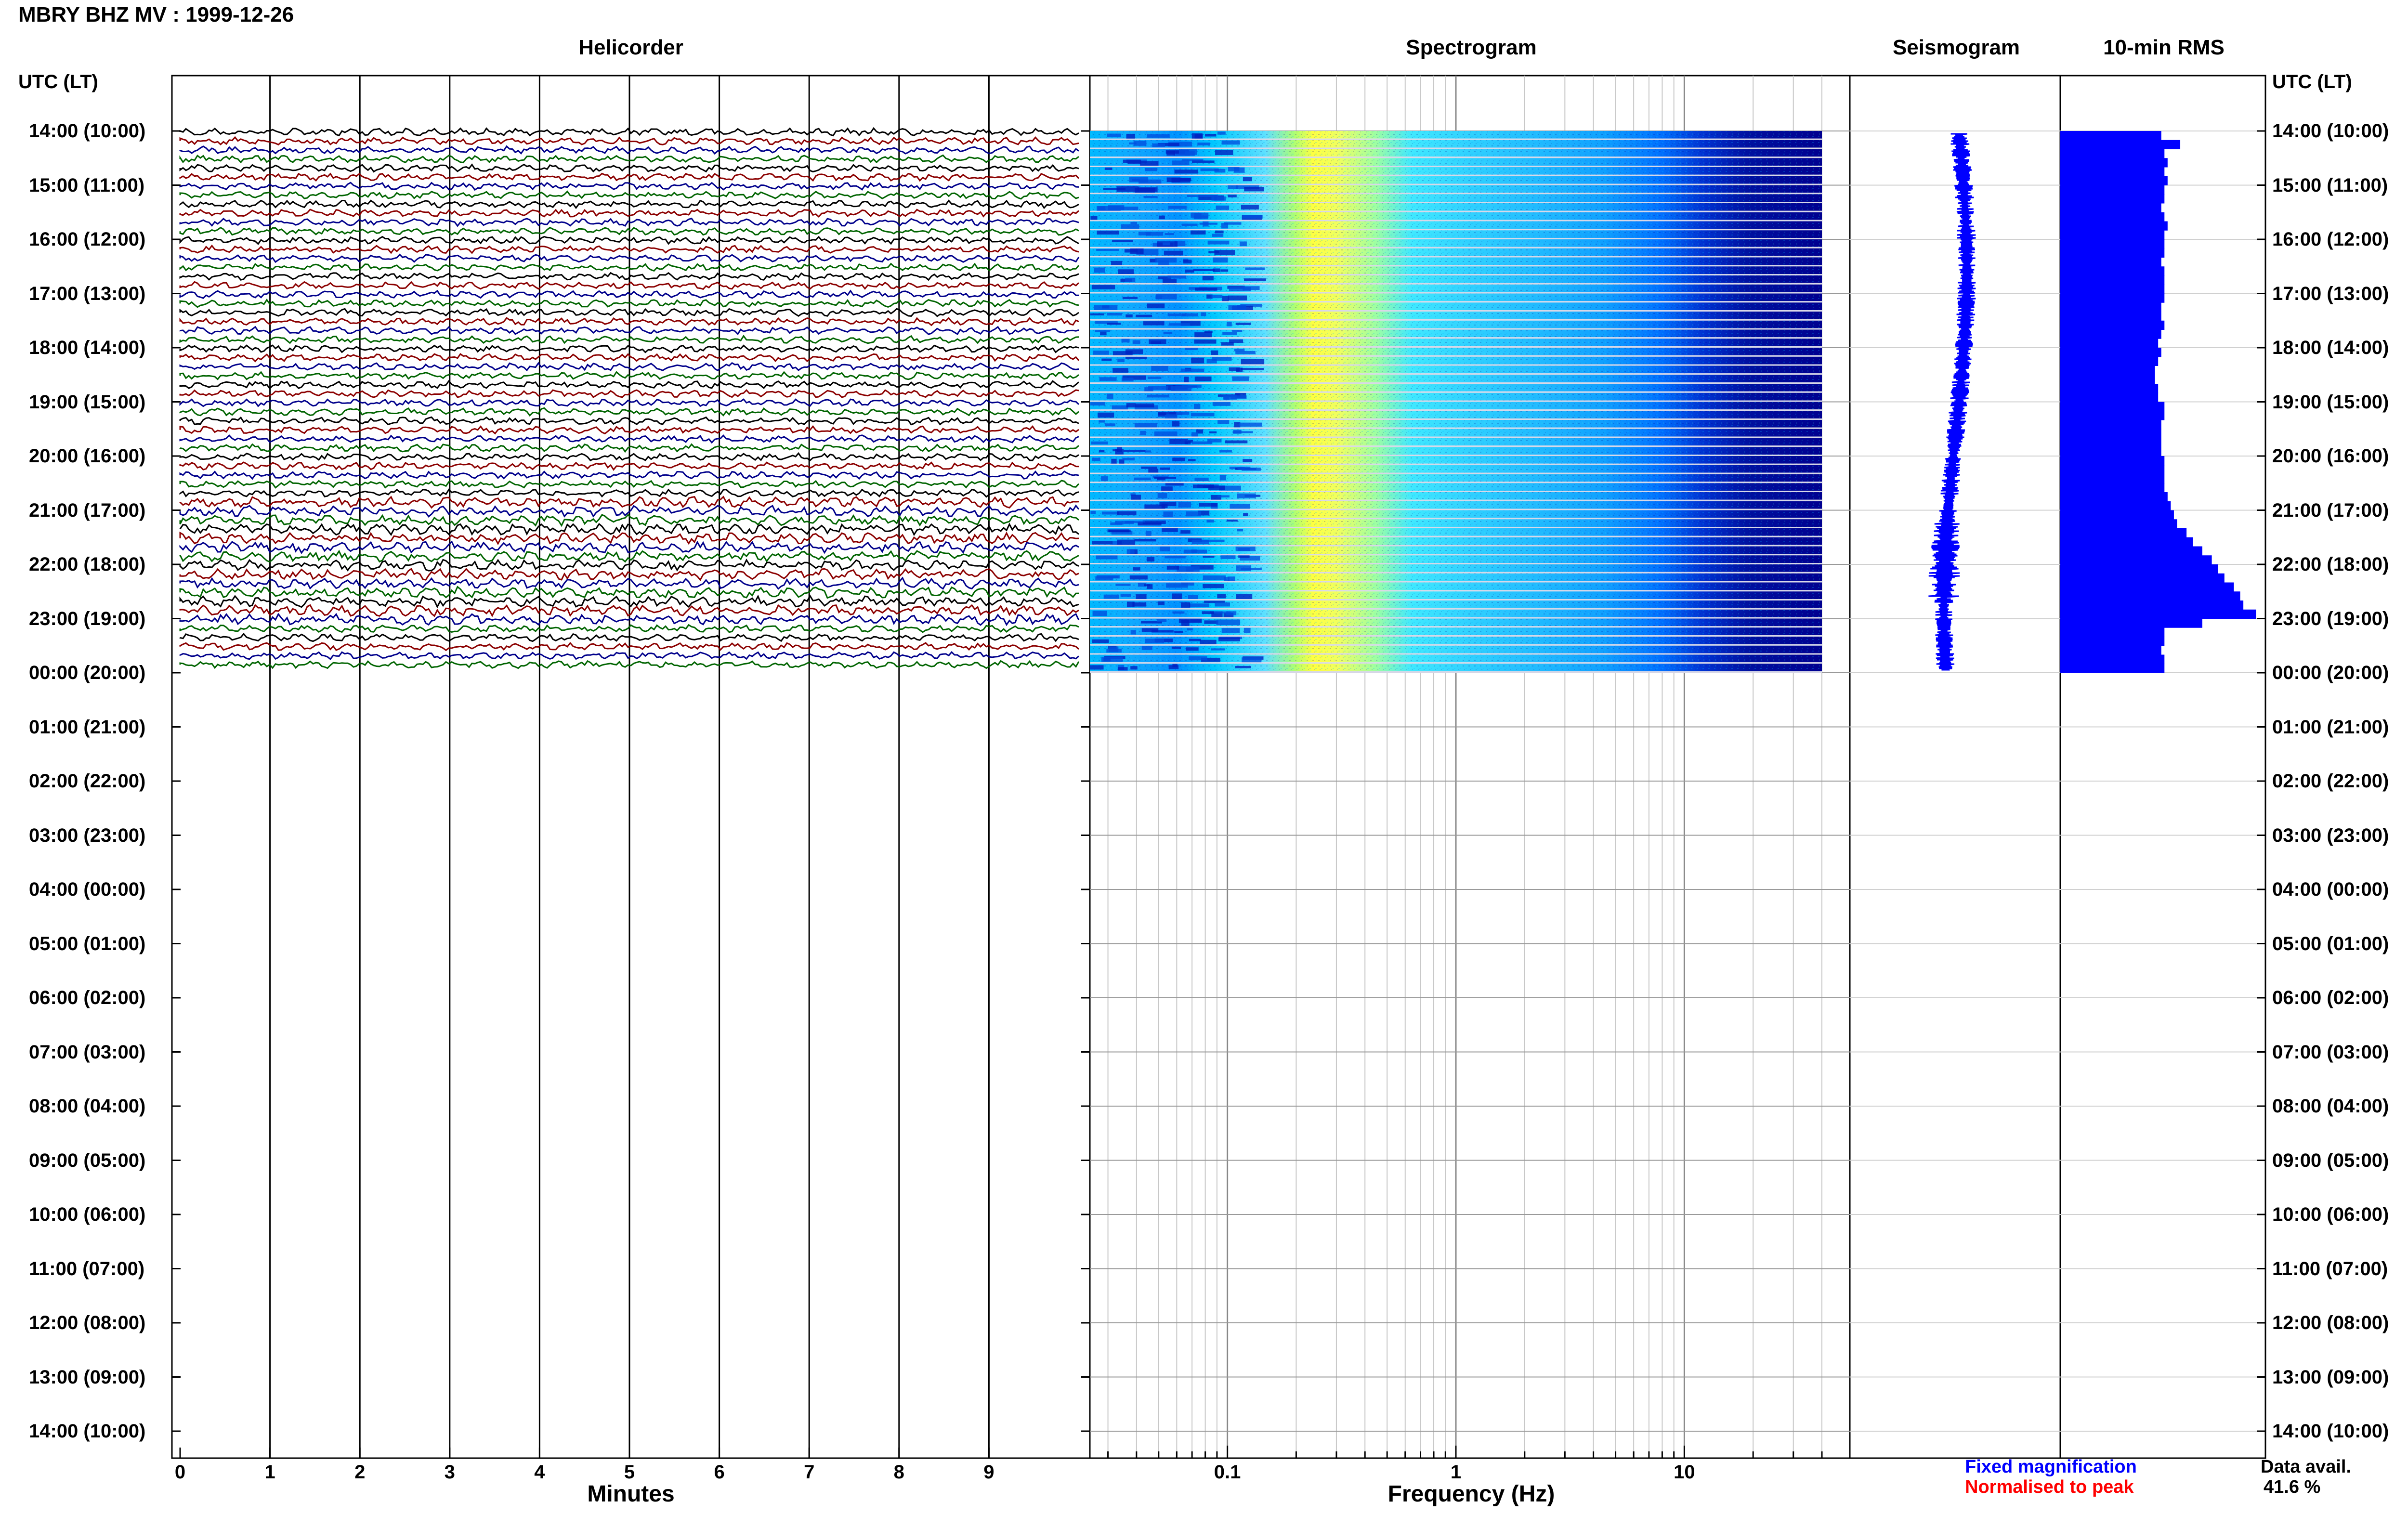  I want to click on time-label-right: 09:00 (05:00), so click(2330, 1160).